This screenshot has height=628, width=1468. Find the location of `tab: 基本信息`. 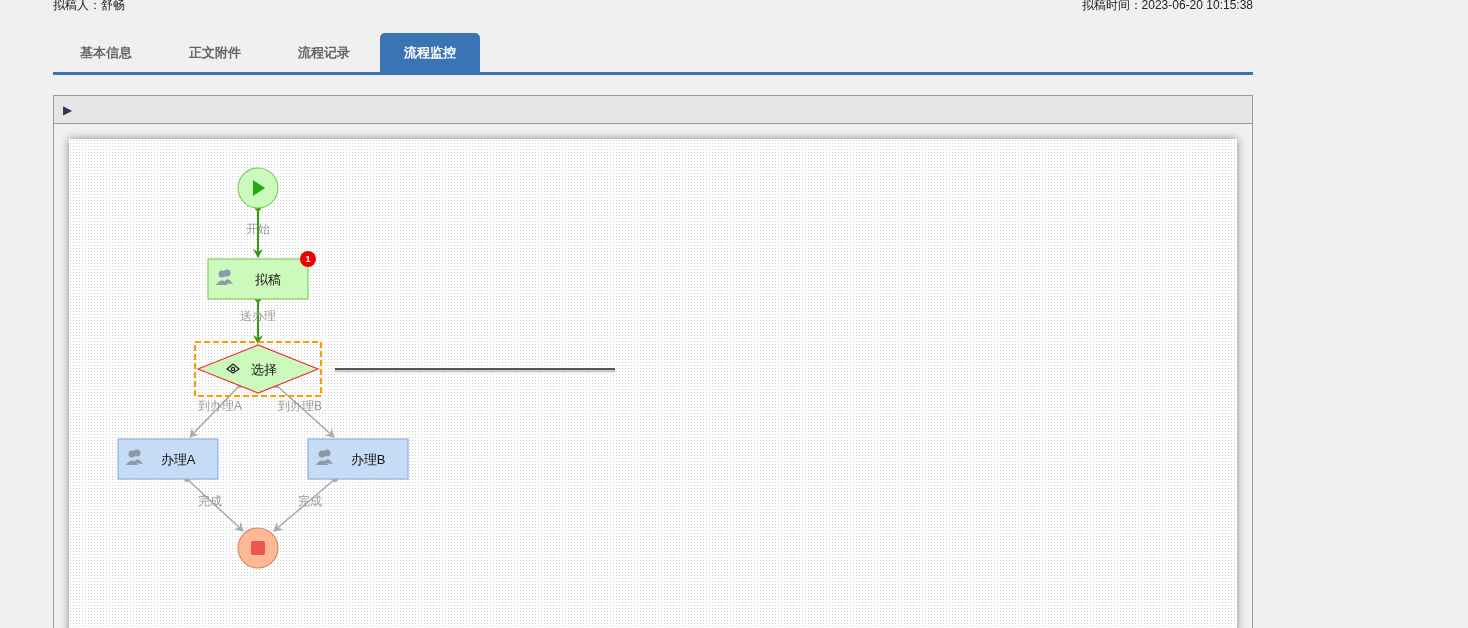

tab: 基本信息 is located at coordinates (105, 52).